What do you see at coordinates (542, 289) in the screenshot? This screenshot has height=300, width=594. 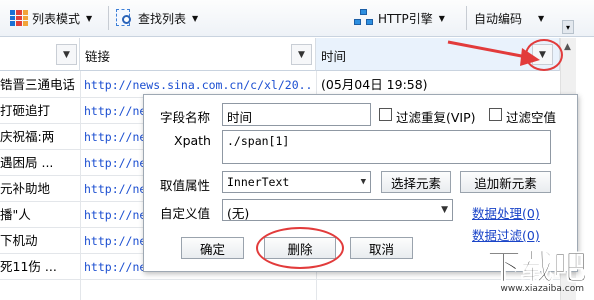 I see `watermark-url: www.xiazaiba.com` at bounding box center [542, 289].